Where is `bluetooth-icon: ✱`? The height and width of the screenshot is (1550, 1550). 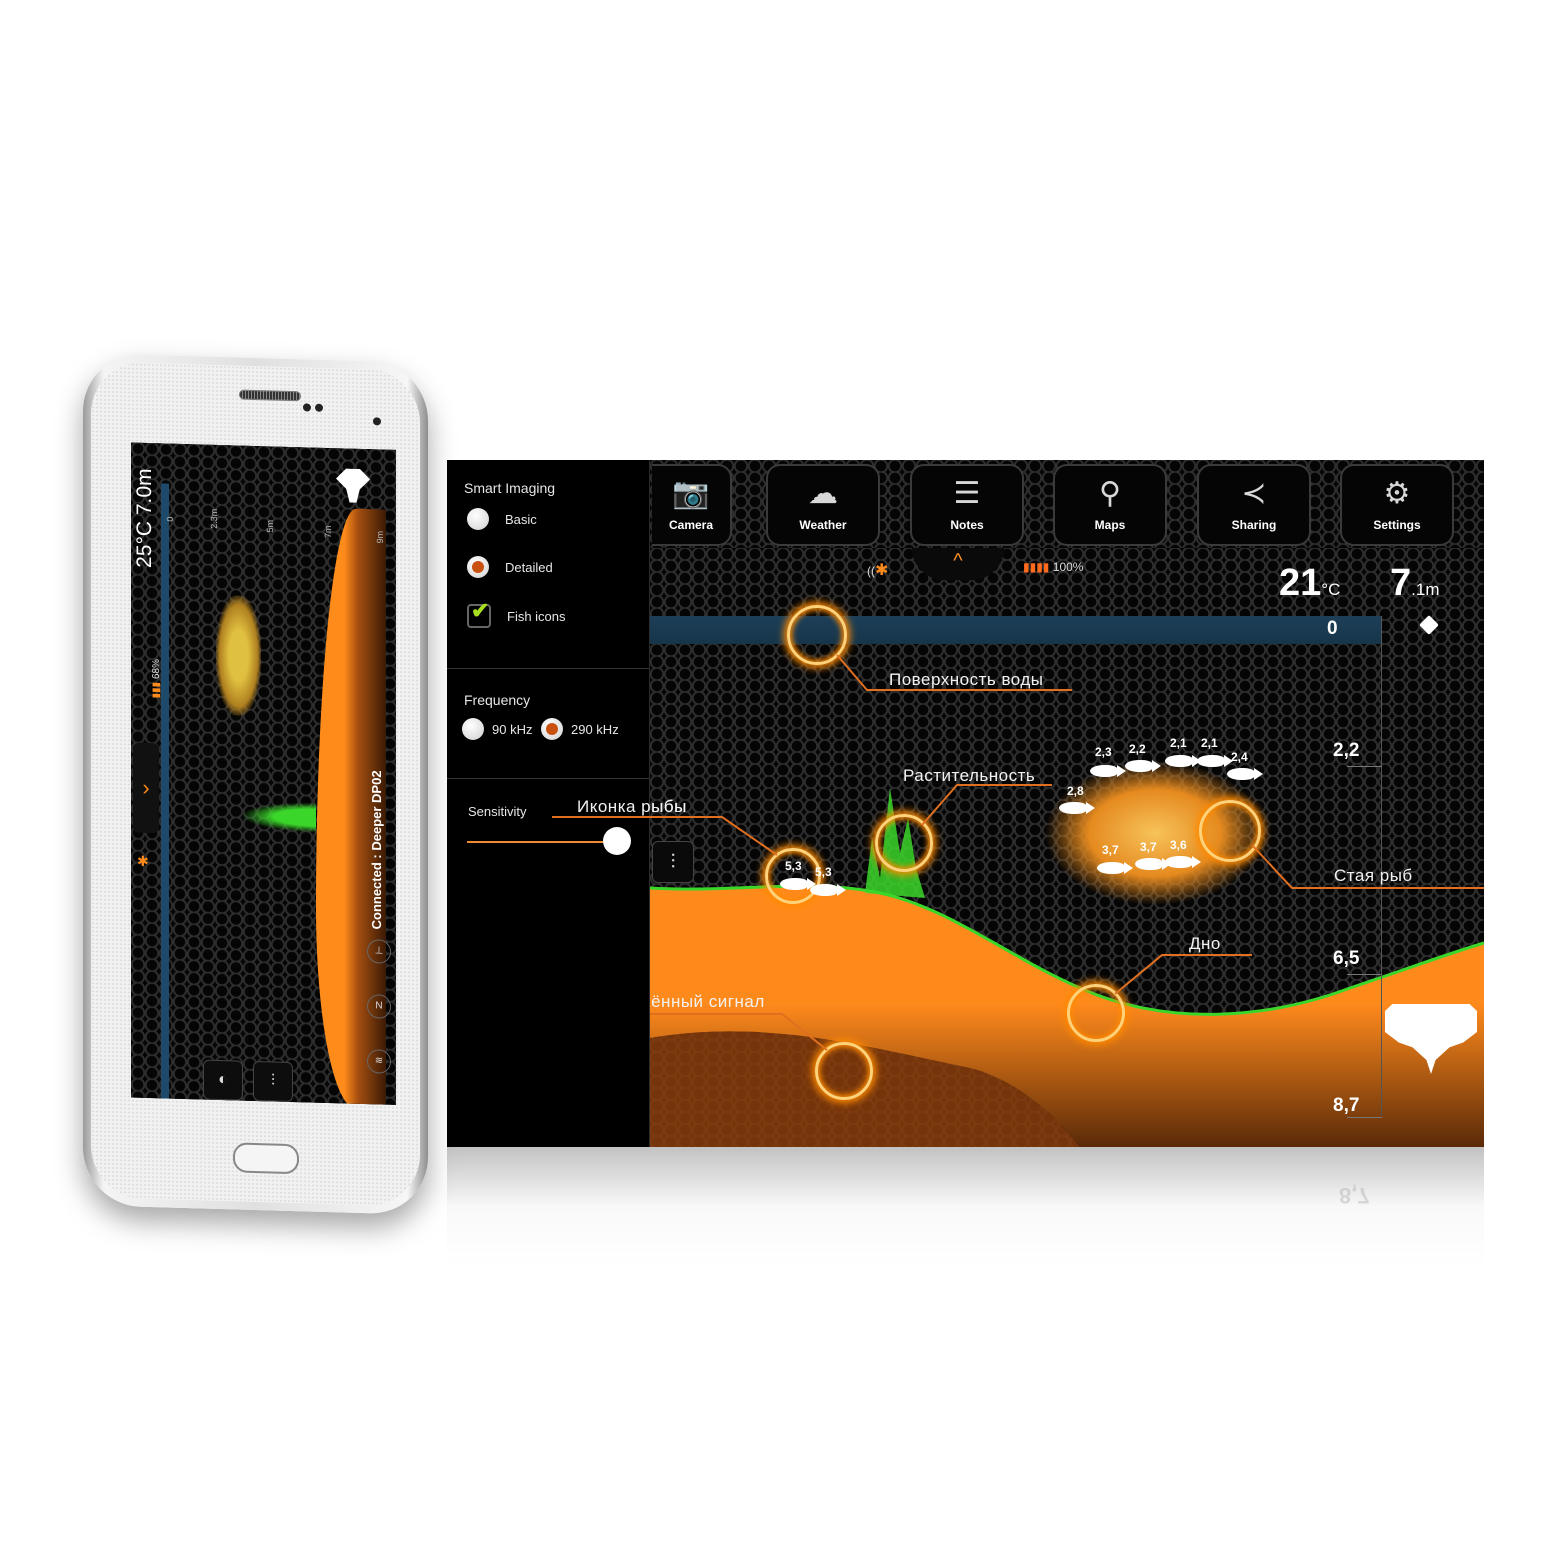
bluetooth-icon: ✱ is located at coordinates (882, 570).